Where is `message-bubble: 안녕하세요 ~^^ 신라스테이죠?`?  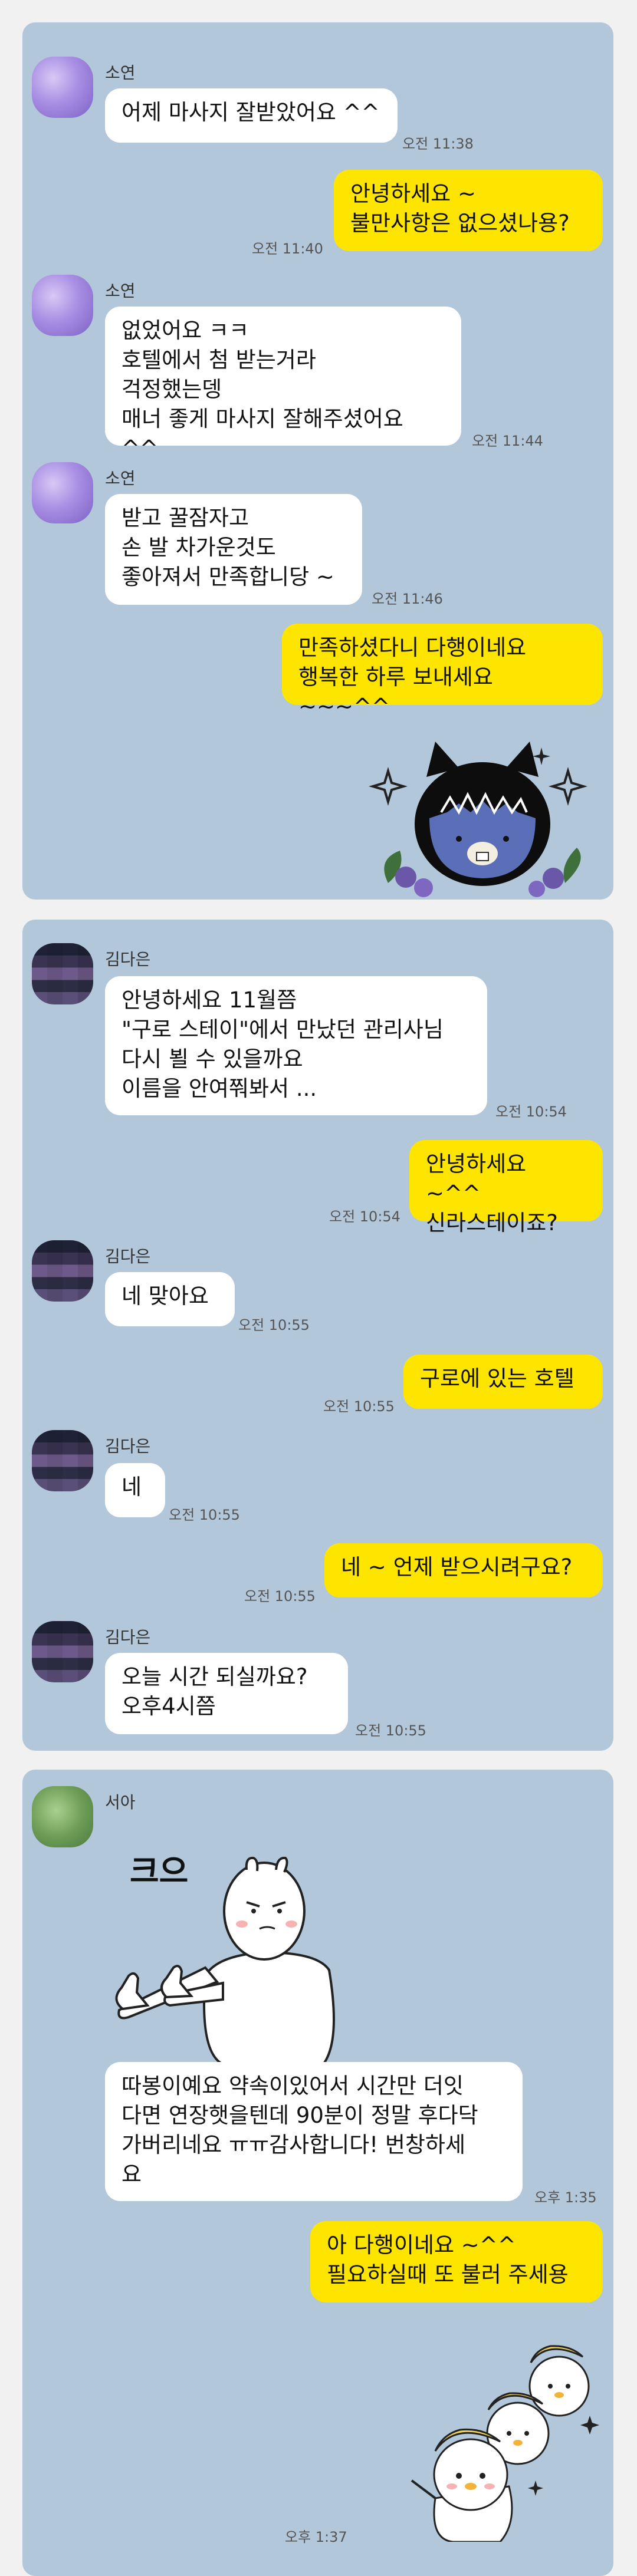
message-bubble: 안녕하세요 ~^^ 신라스테이죠? is located at coordinates (506, 1188).